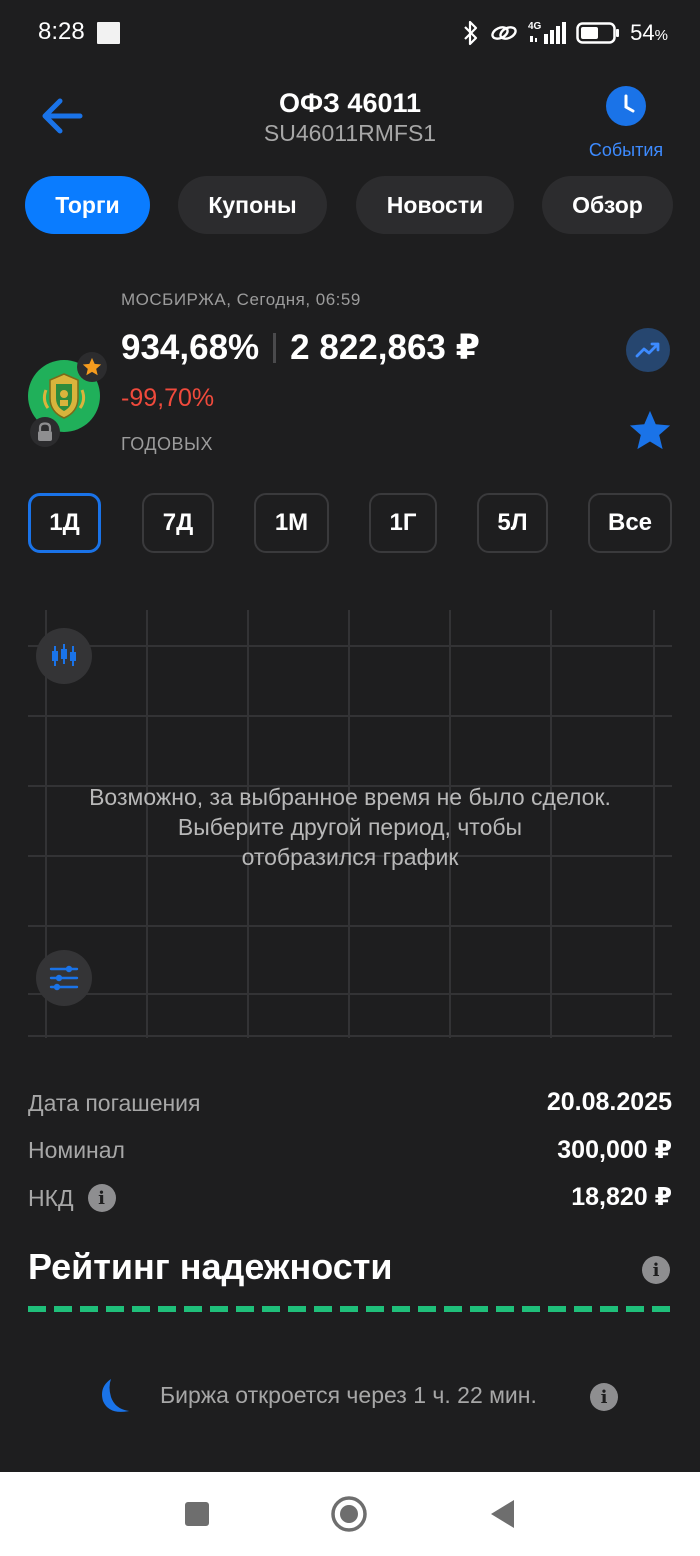 This screenshot has height=1556, width=700. What do you see at coordinates (350, 1104) in the screenshot?
I see `maturity-date-row: Дата погашения 20.08.2025` at bounding box center [350, 1104].